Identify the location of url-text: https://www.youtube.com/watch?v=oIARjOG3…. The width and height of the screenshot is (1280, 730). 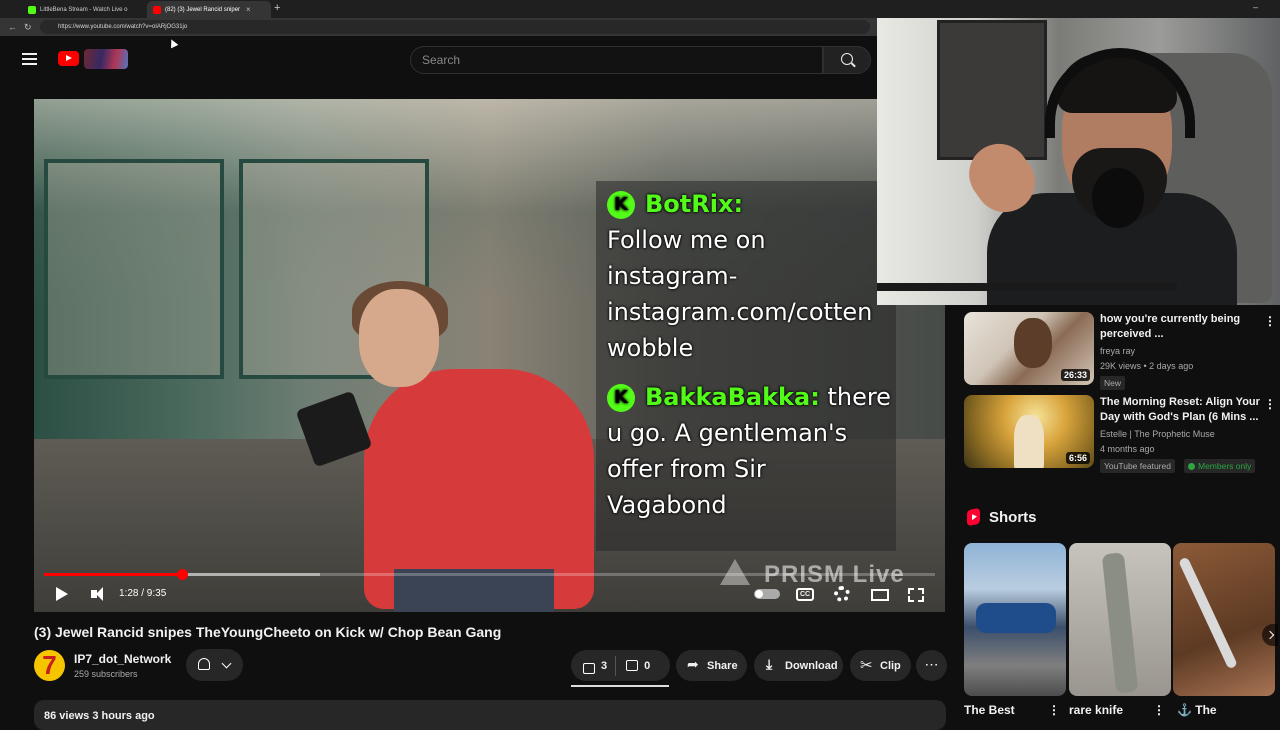
(123, 27).